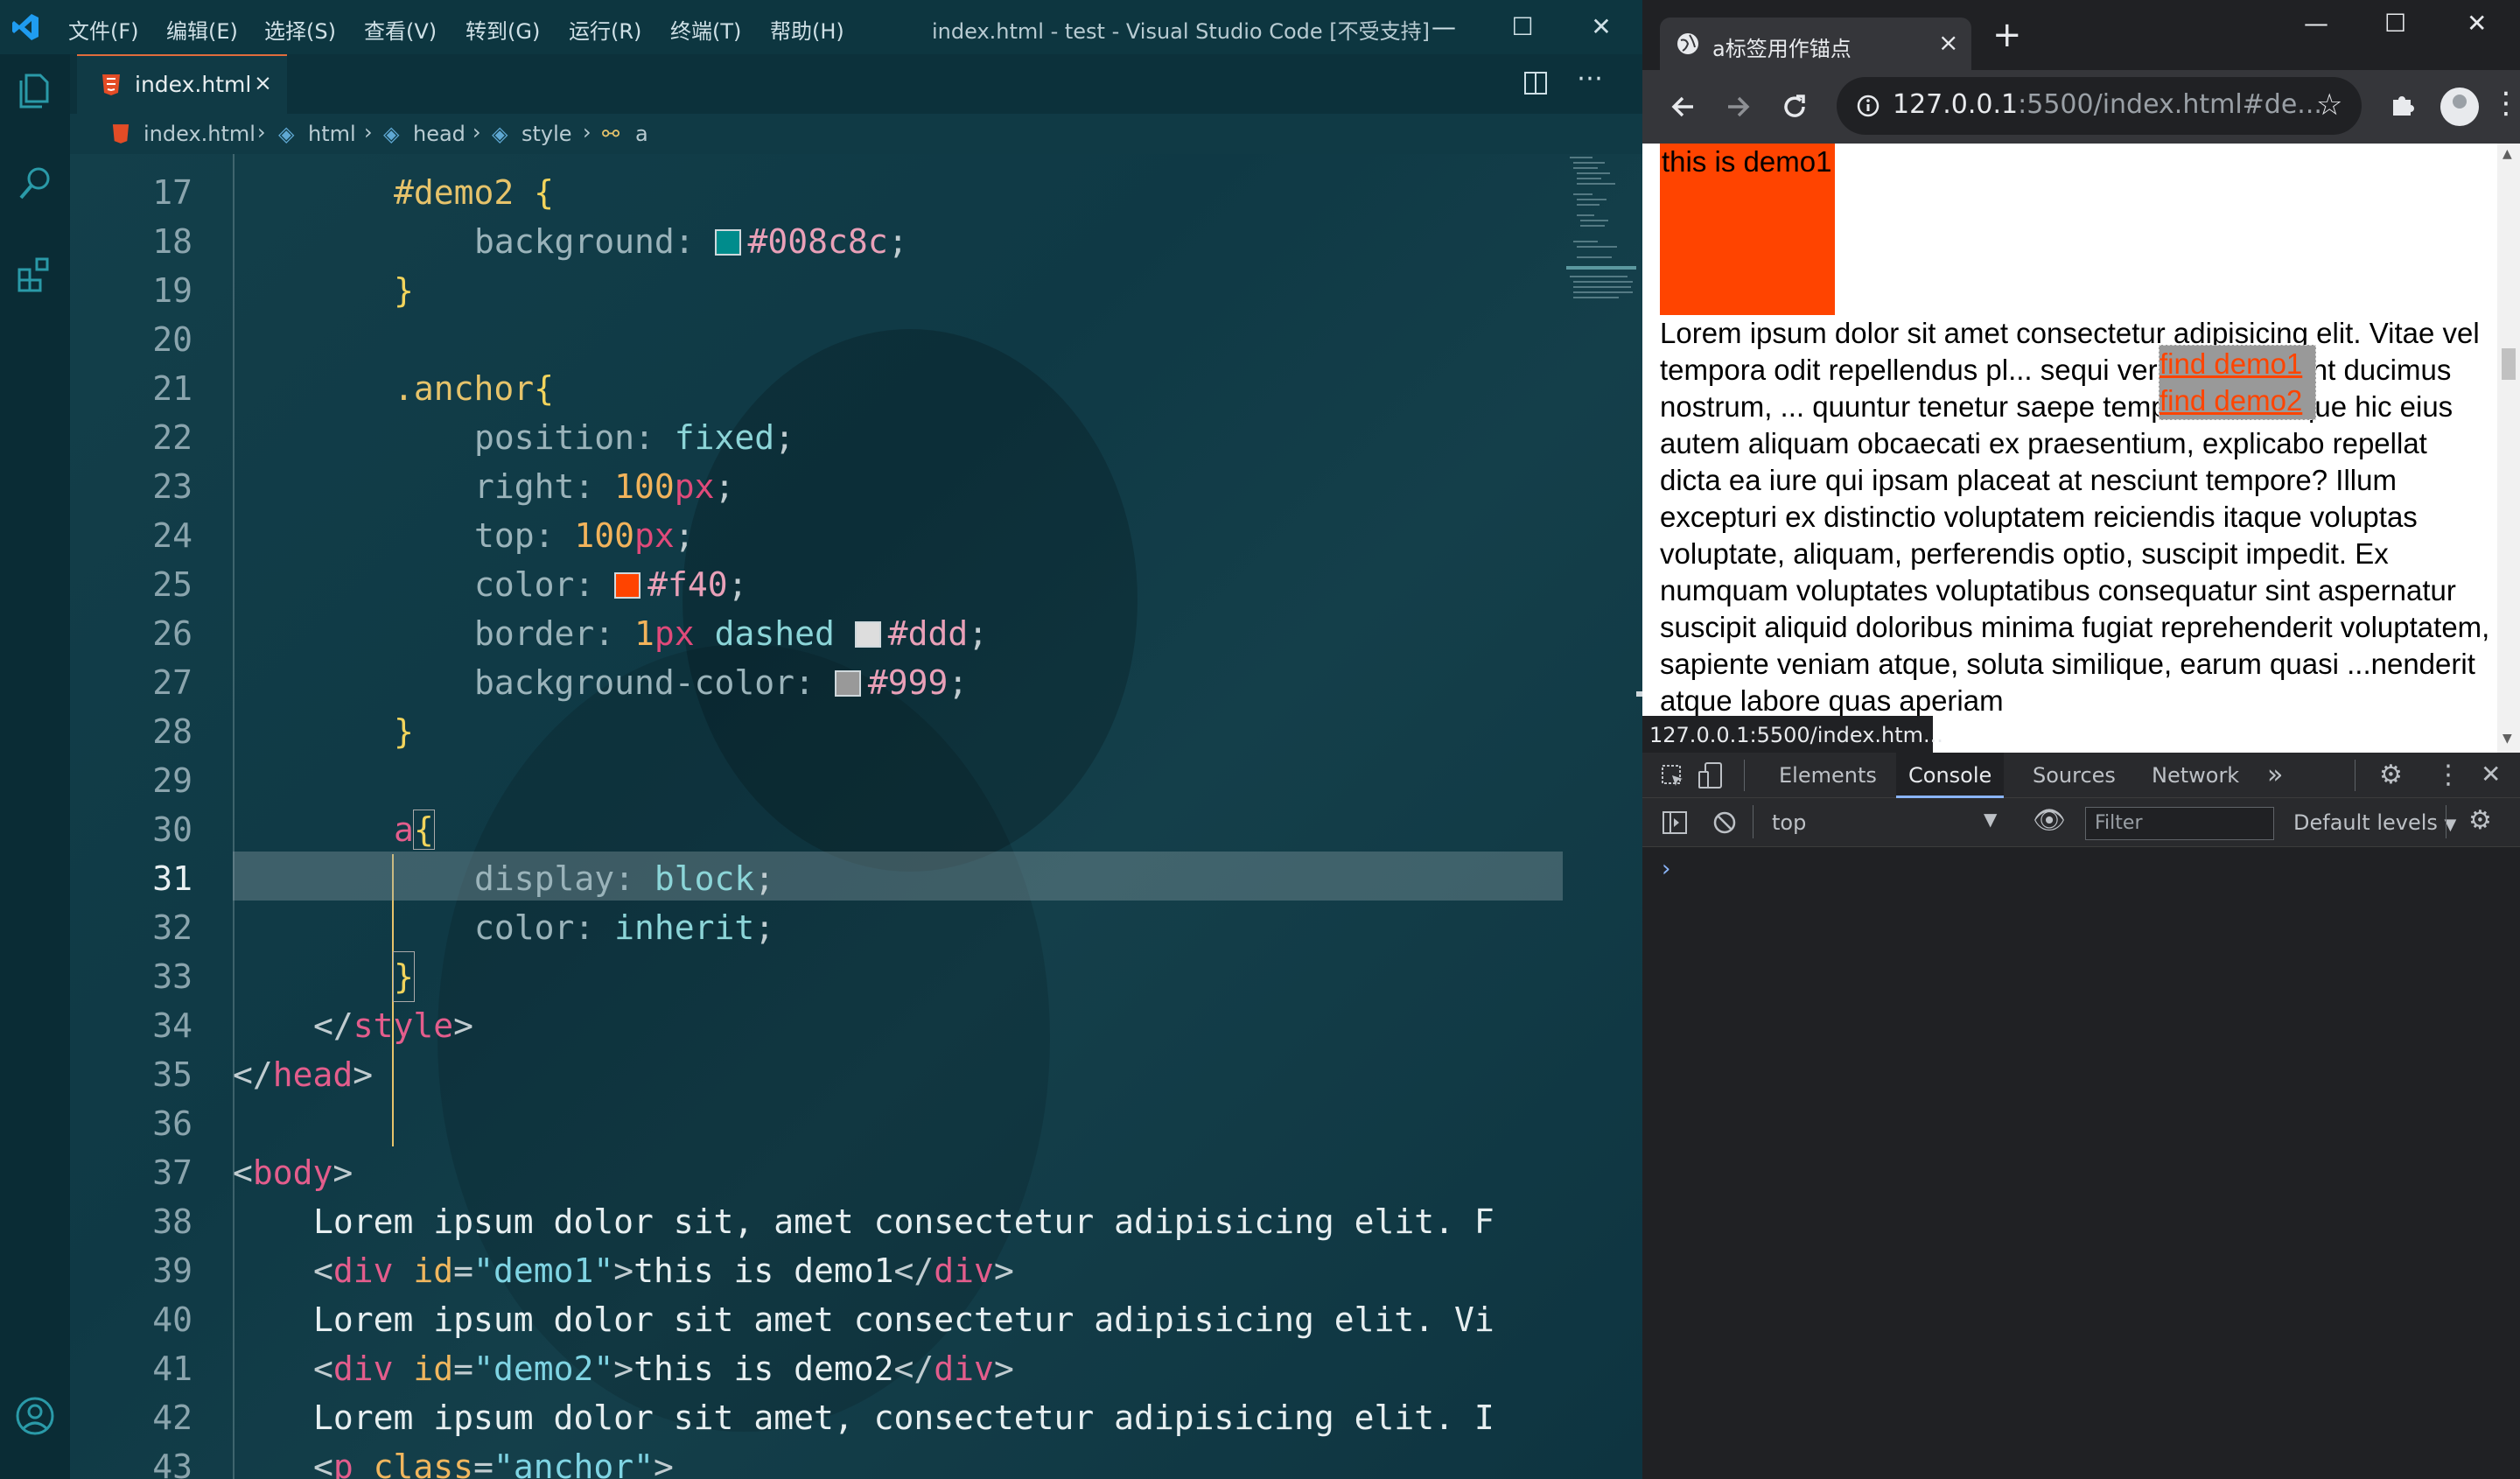 The image size is (2520, 1479). Describe the element at coordinates (534, 193) in the screenshot. I see `css-brace: {` at that location.